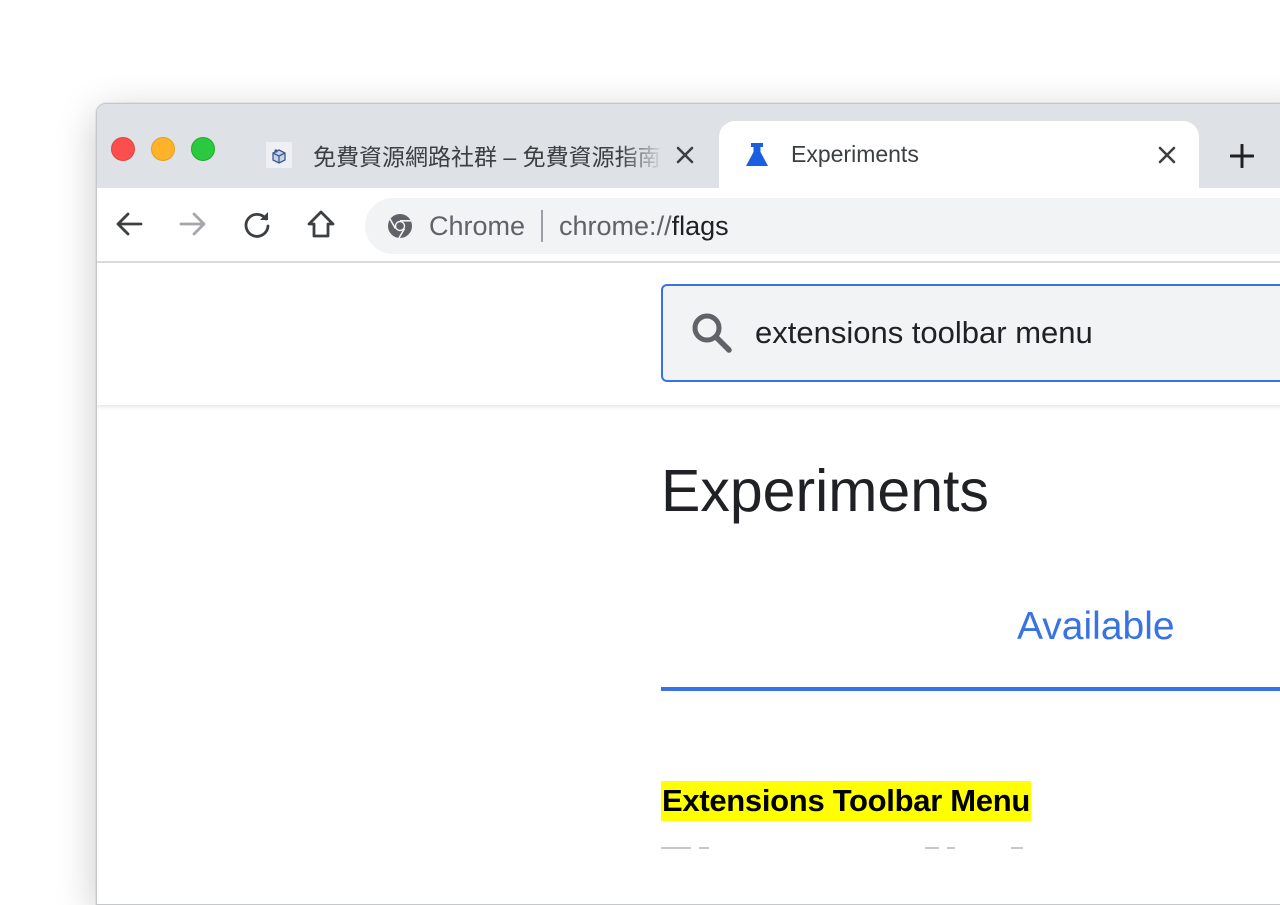 This screenshot has height=905, width=1280. I want to click on chrome-icon, so click(400, 226).